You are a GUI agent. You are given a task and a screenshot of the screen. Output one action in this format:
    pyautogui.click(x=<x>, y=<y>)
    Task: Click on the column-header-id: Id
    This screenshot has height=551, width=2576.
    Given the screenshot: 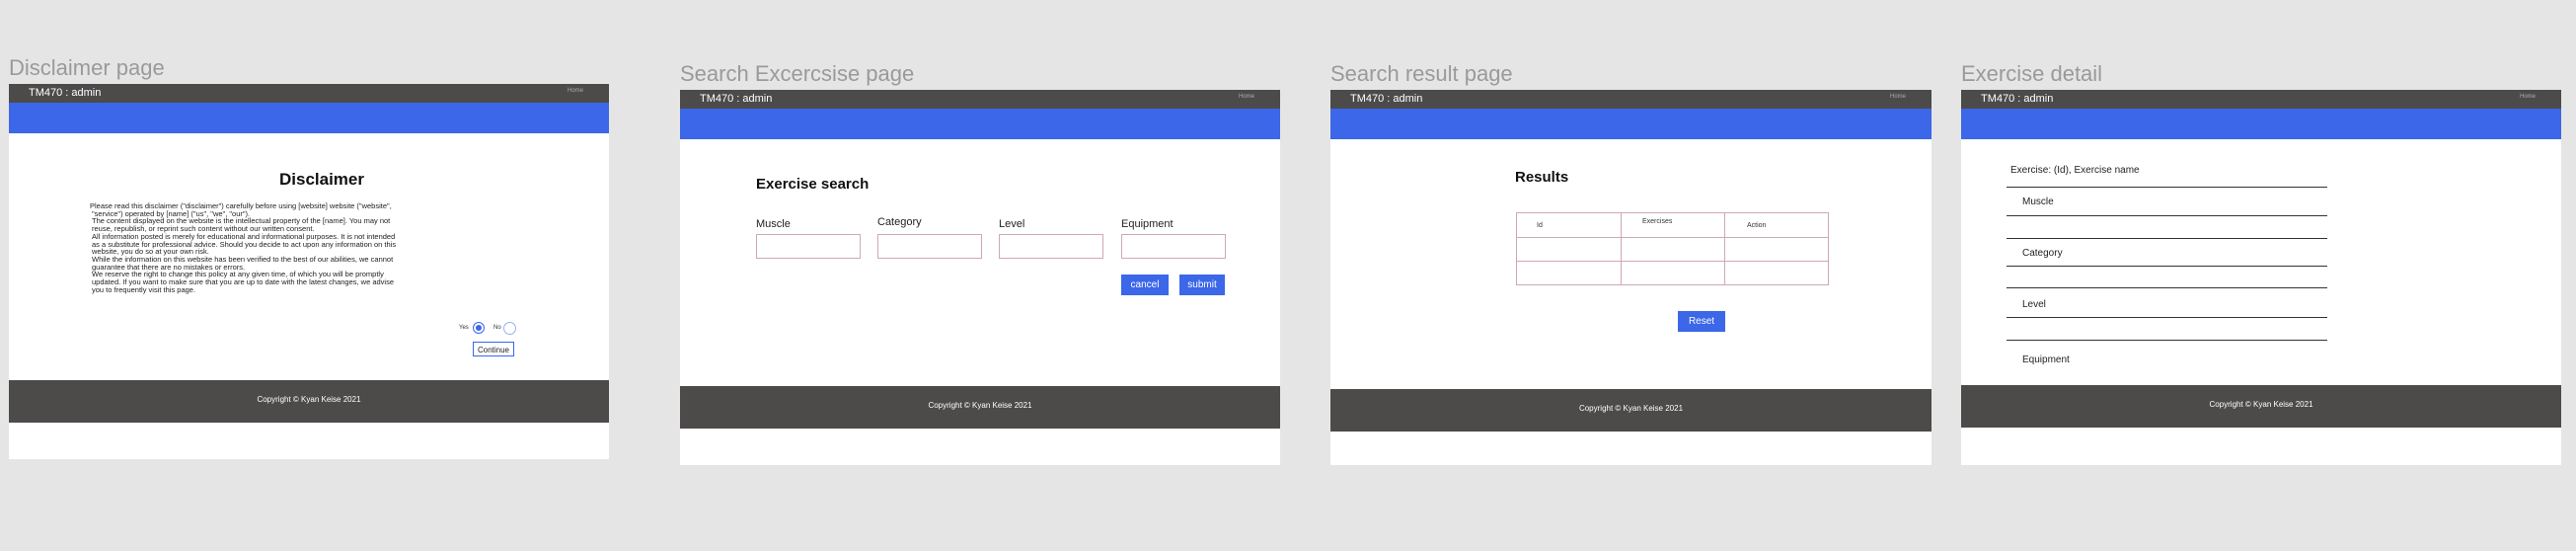 What is the action you would take?
    pyautogui.click(x=1540, y=225)
    